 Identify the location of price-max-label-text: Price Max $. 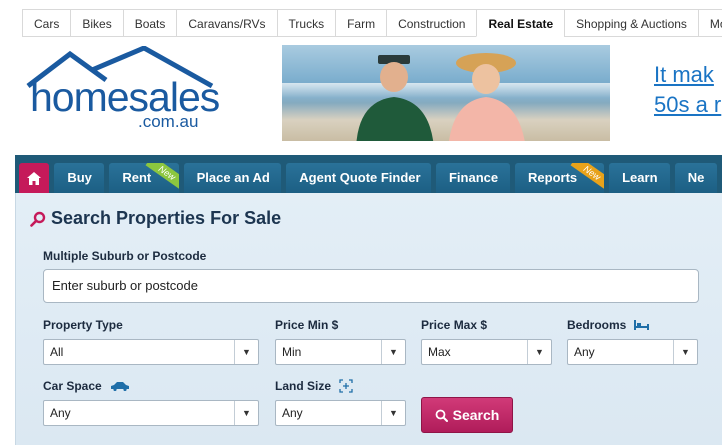
(454, 325).